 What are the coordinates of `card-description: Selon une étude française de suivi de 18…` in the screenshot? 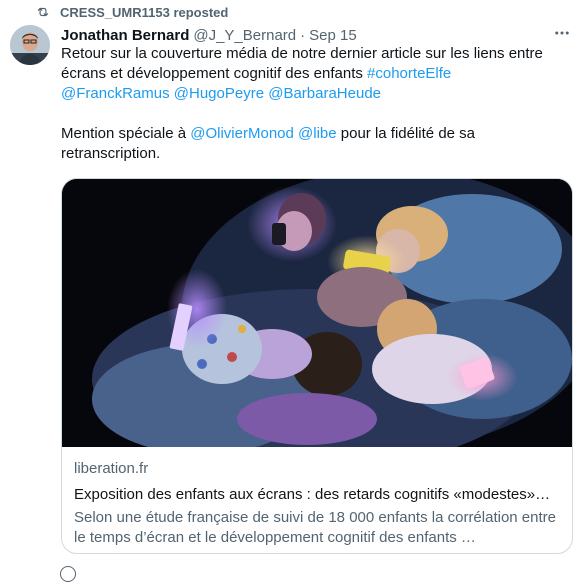 It's located at (315, 527).